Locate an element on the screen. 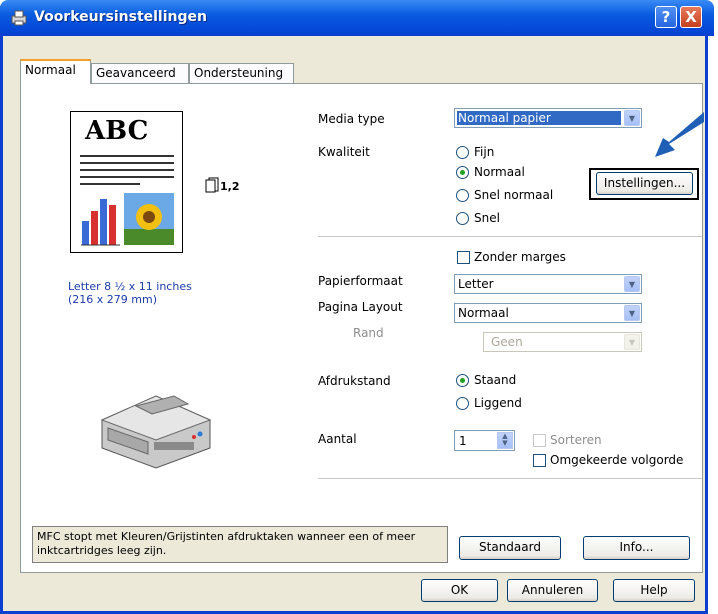 The height and width of the screenshot is (614, 718). orientation-label: Afdrukstand is located at coordinates (354, 381).